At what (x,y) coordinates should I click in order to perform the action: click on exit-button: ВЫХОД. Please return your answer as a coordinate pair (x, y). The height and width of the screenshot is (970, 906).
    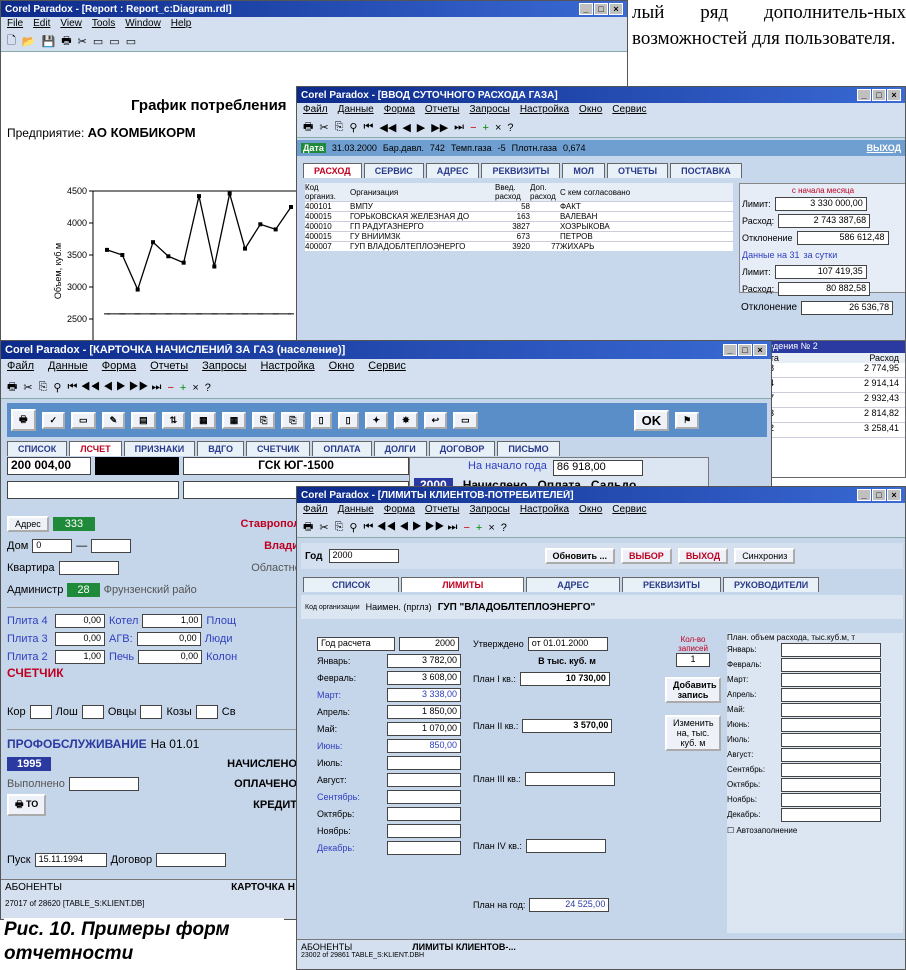
    Looking at the image, I should click on (884, 148).